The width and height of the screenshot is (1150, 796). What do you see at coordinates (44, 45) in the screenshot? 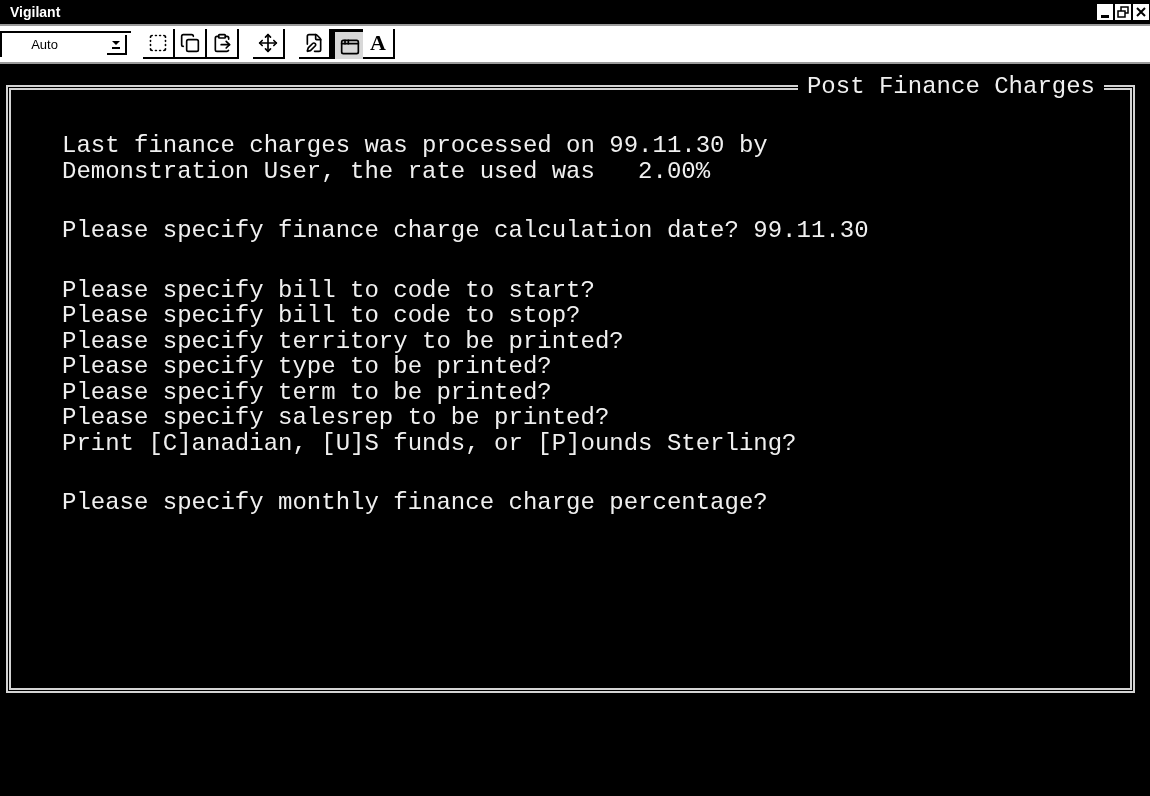
I see `zoom-dropdown-value: Auto` at bounding box center [44, 45].